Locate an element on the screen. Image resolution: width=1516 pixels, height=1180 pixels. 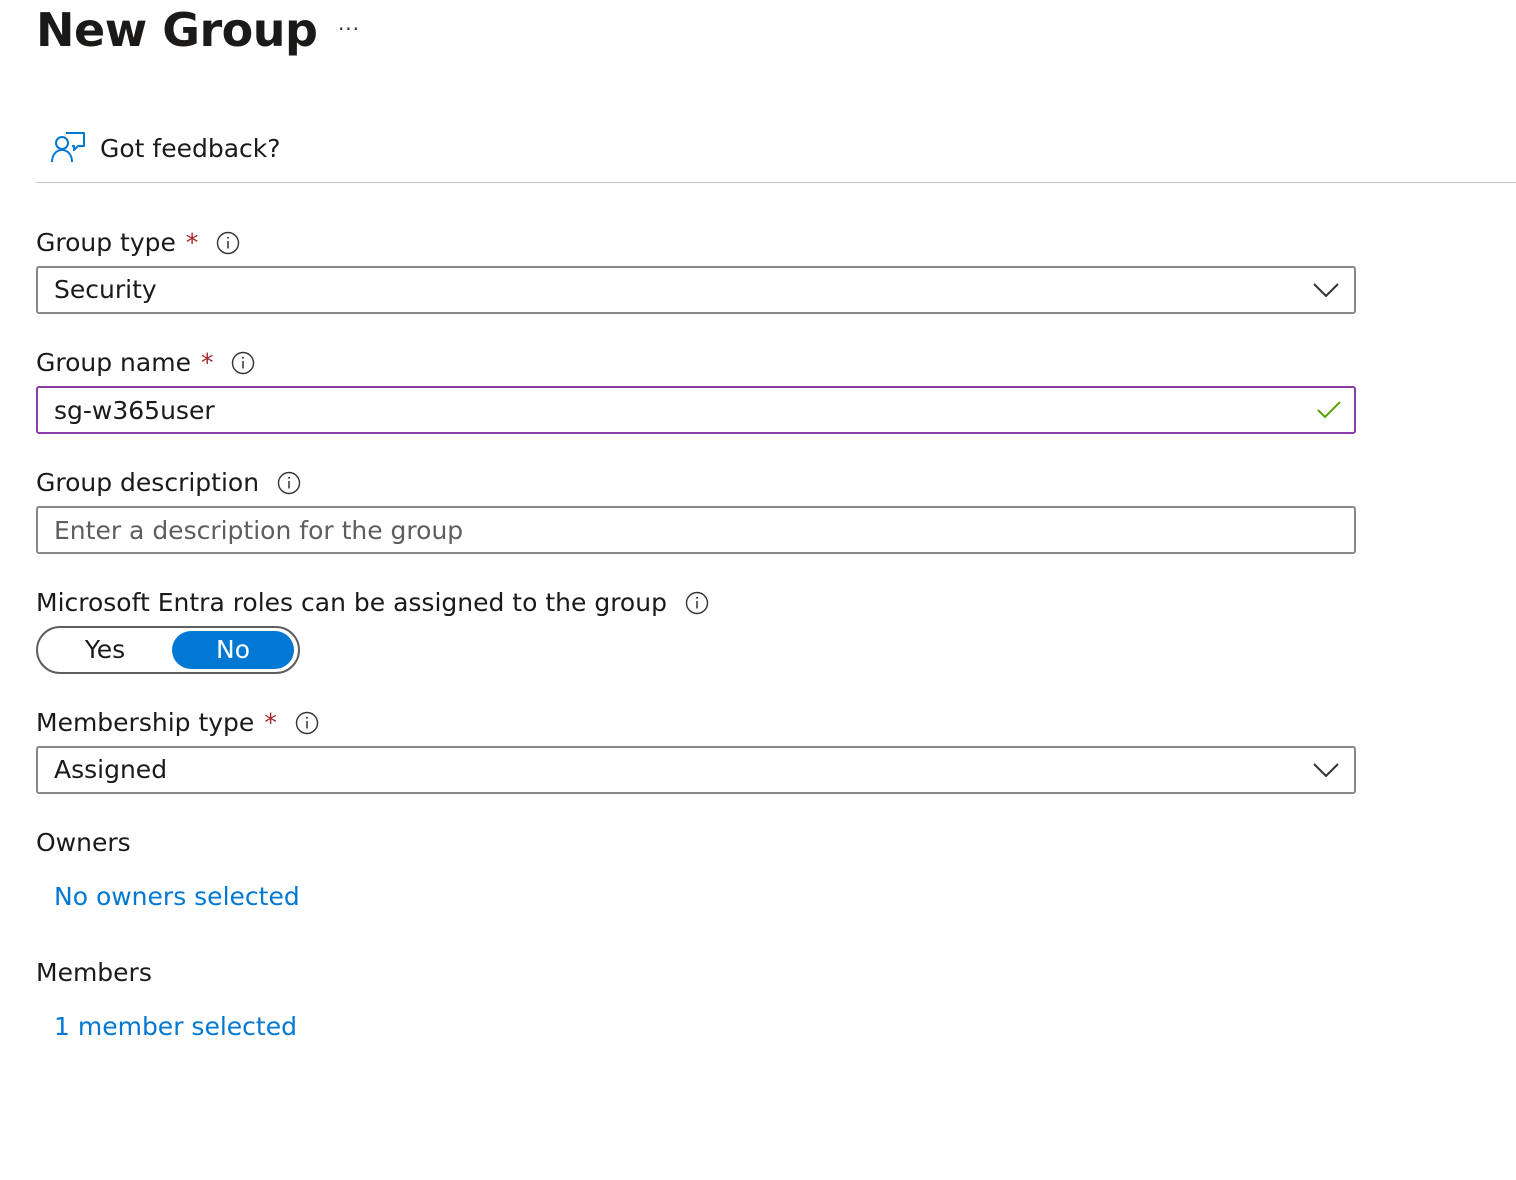
group-description-input is located at coordinates (671, 530).